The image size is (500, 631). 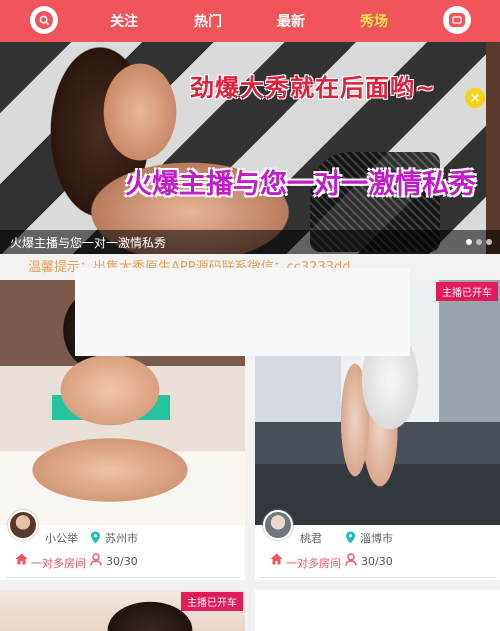 What do you see at coordinates (122, 610) in the screenshot?
I see `room-card: 主播已开车` at bounding box center [122, 610].